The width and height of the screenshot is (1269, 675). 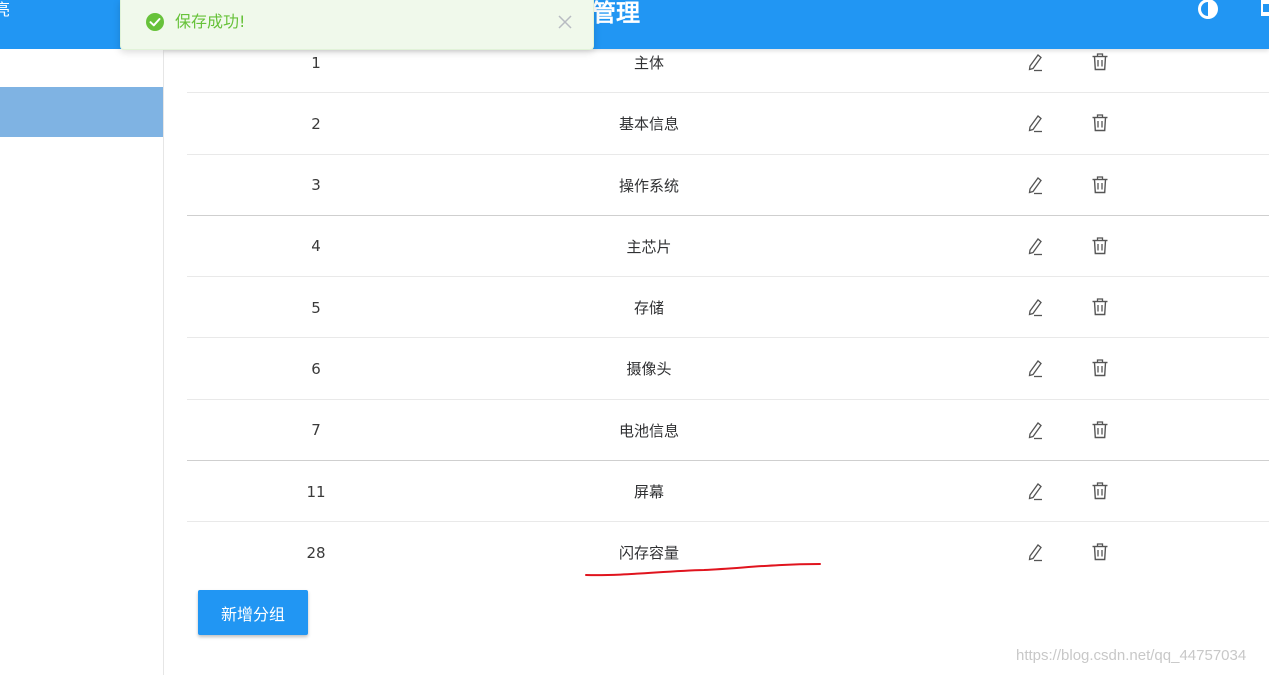 What do you see at coordinates (316, 552) in the screenshot?
I see `row-id: 28` at bounding box center [316, 552].